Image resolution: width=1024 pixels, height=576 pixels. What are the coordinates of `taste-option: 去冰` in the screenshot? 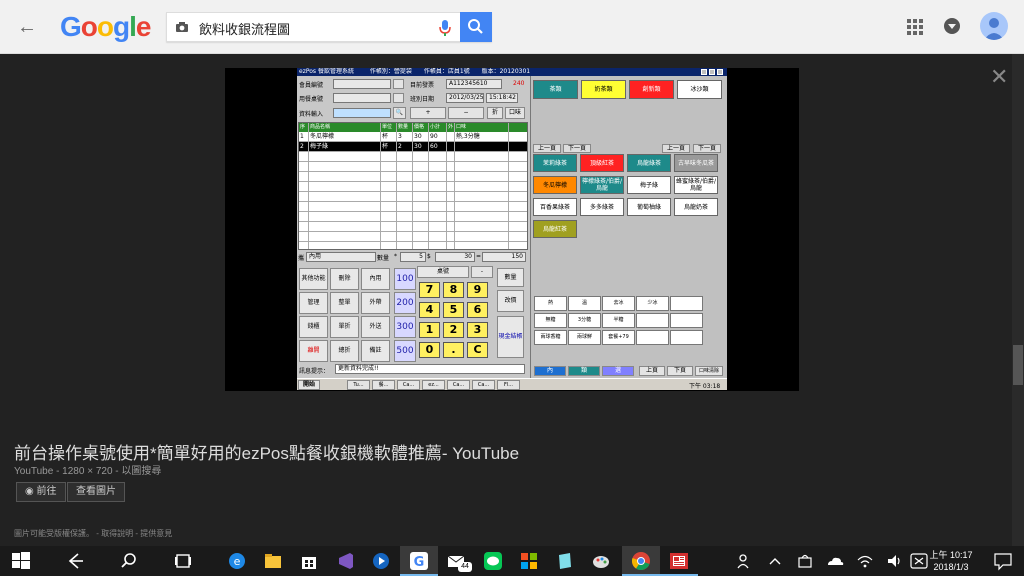 It's located at (618, 303).